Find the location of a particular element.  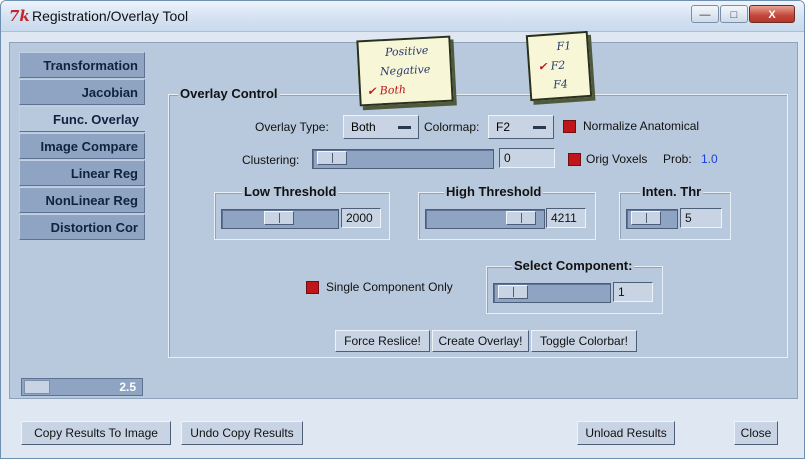

colormap-menu-button: F2 is located at coordinates (521, 127).